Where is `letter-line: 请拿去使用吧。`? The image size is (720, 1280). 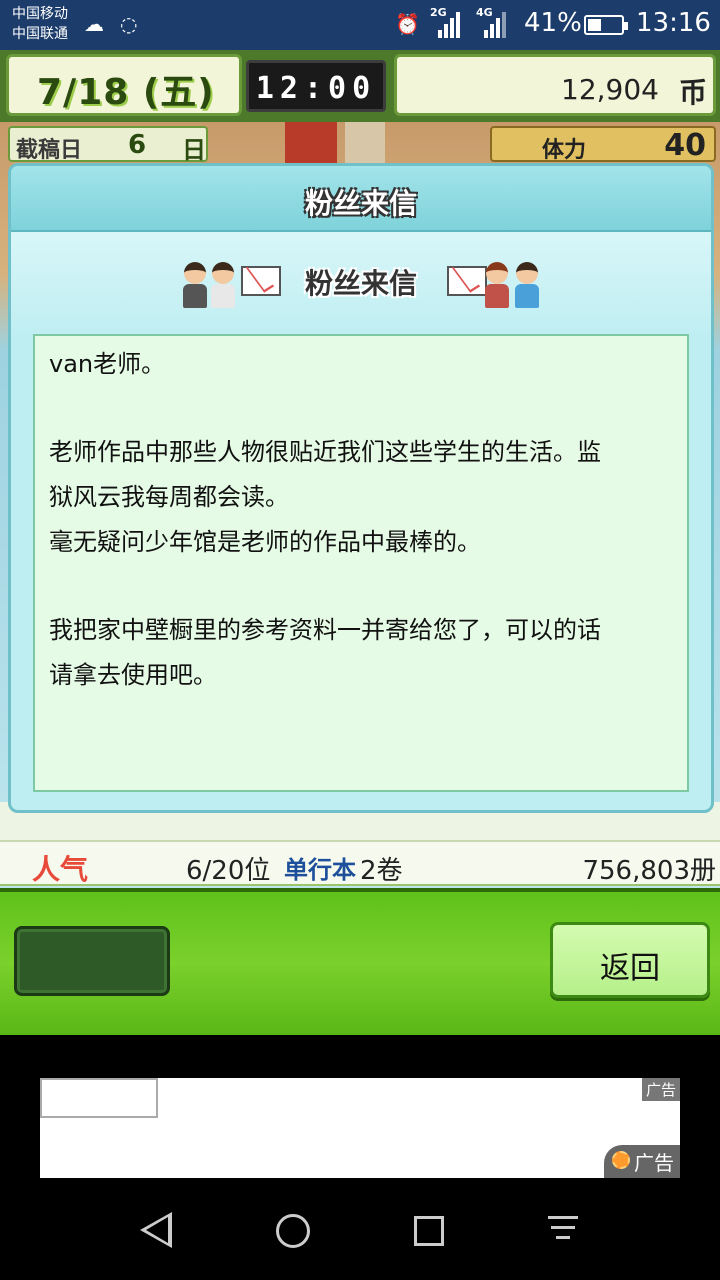 letter-line: 请拿去使用吧。 is located at coordinates (133, 675).